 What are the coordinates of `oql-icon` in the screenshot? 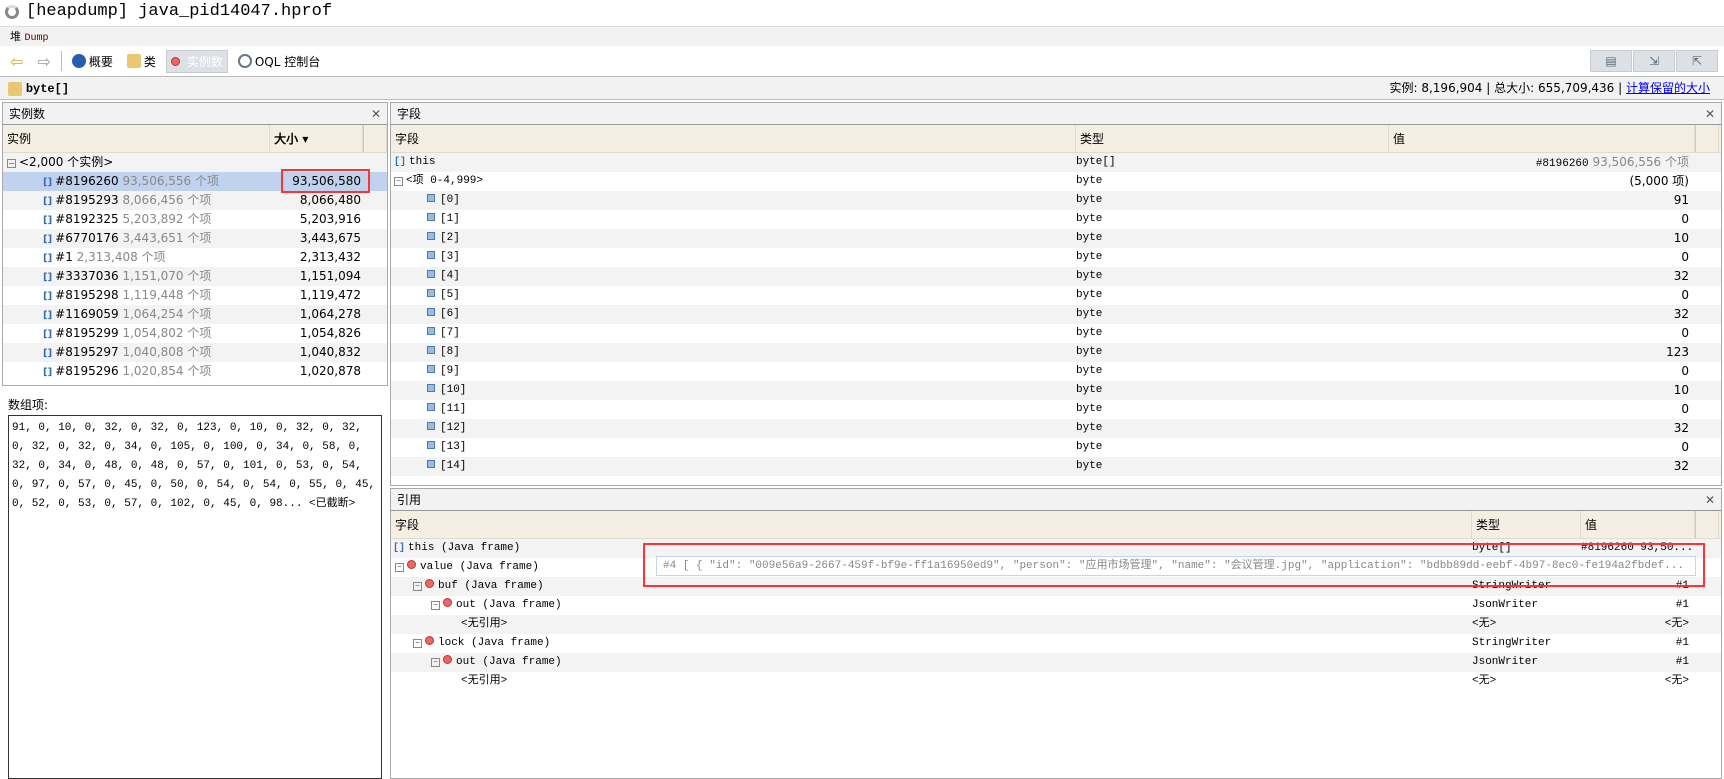 It's located at (244, 61).